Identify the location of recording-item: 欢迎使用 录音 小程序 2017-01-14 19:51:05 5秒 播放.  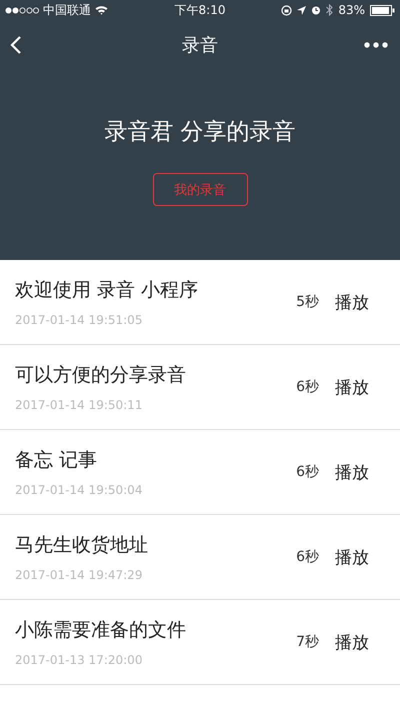
(200, 302).